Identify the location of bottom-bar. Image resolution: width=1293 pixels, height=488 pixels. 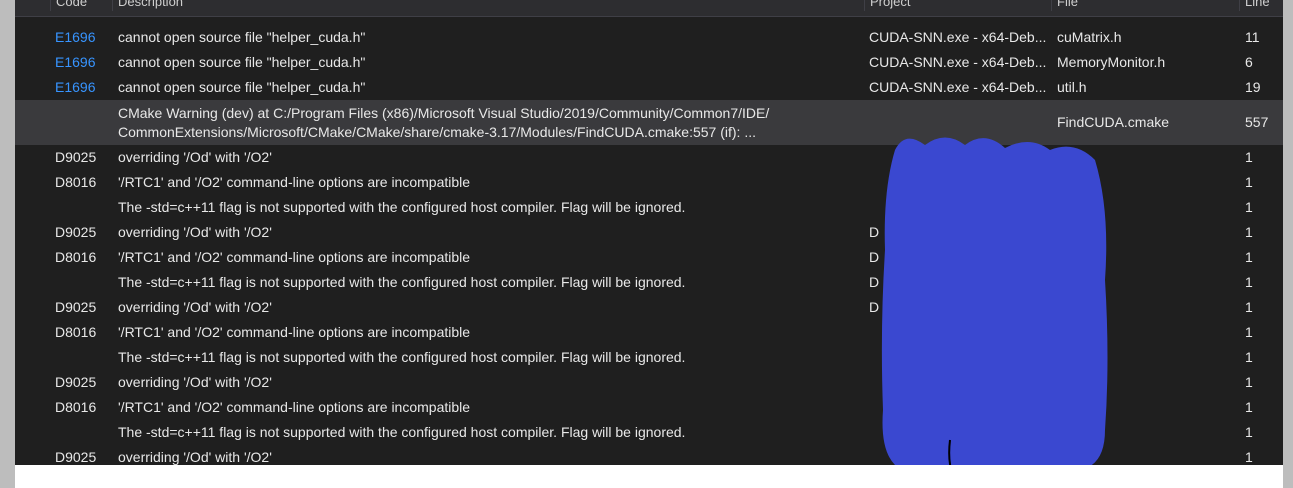
(649, 476).